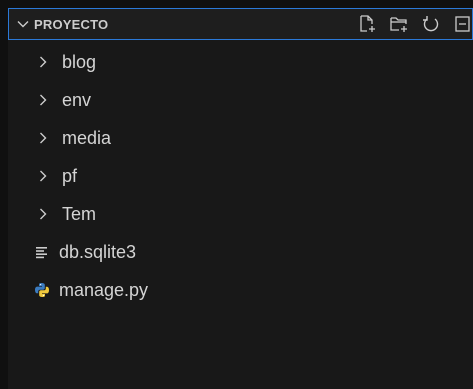 Image resolution: width=473 pixels, height=389 pixels. I want to click on tree-item-label: blog, so click(79, 61).